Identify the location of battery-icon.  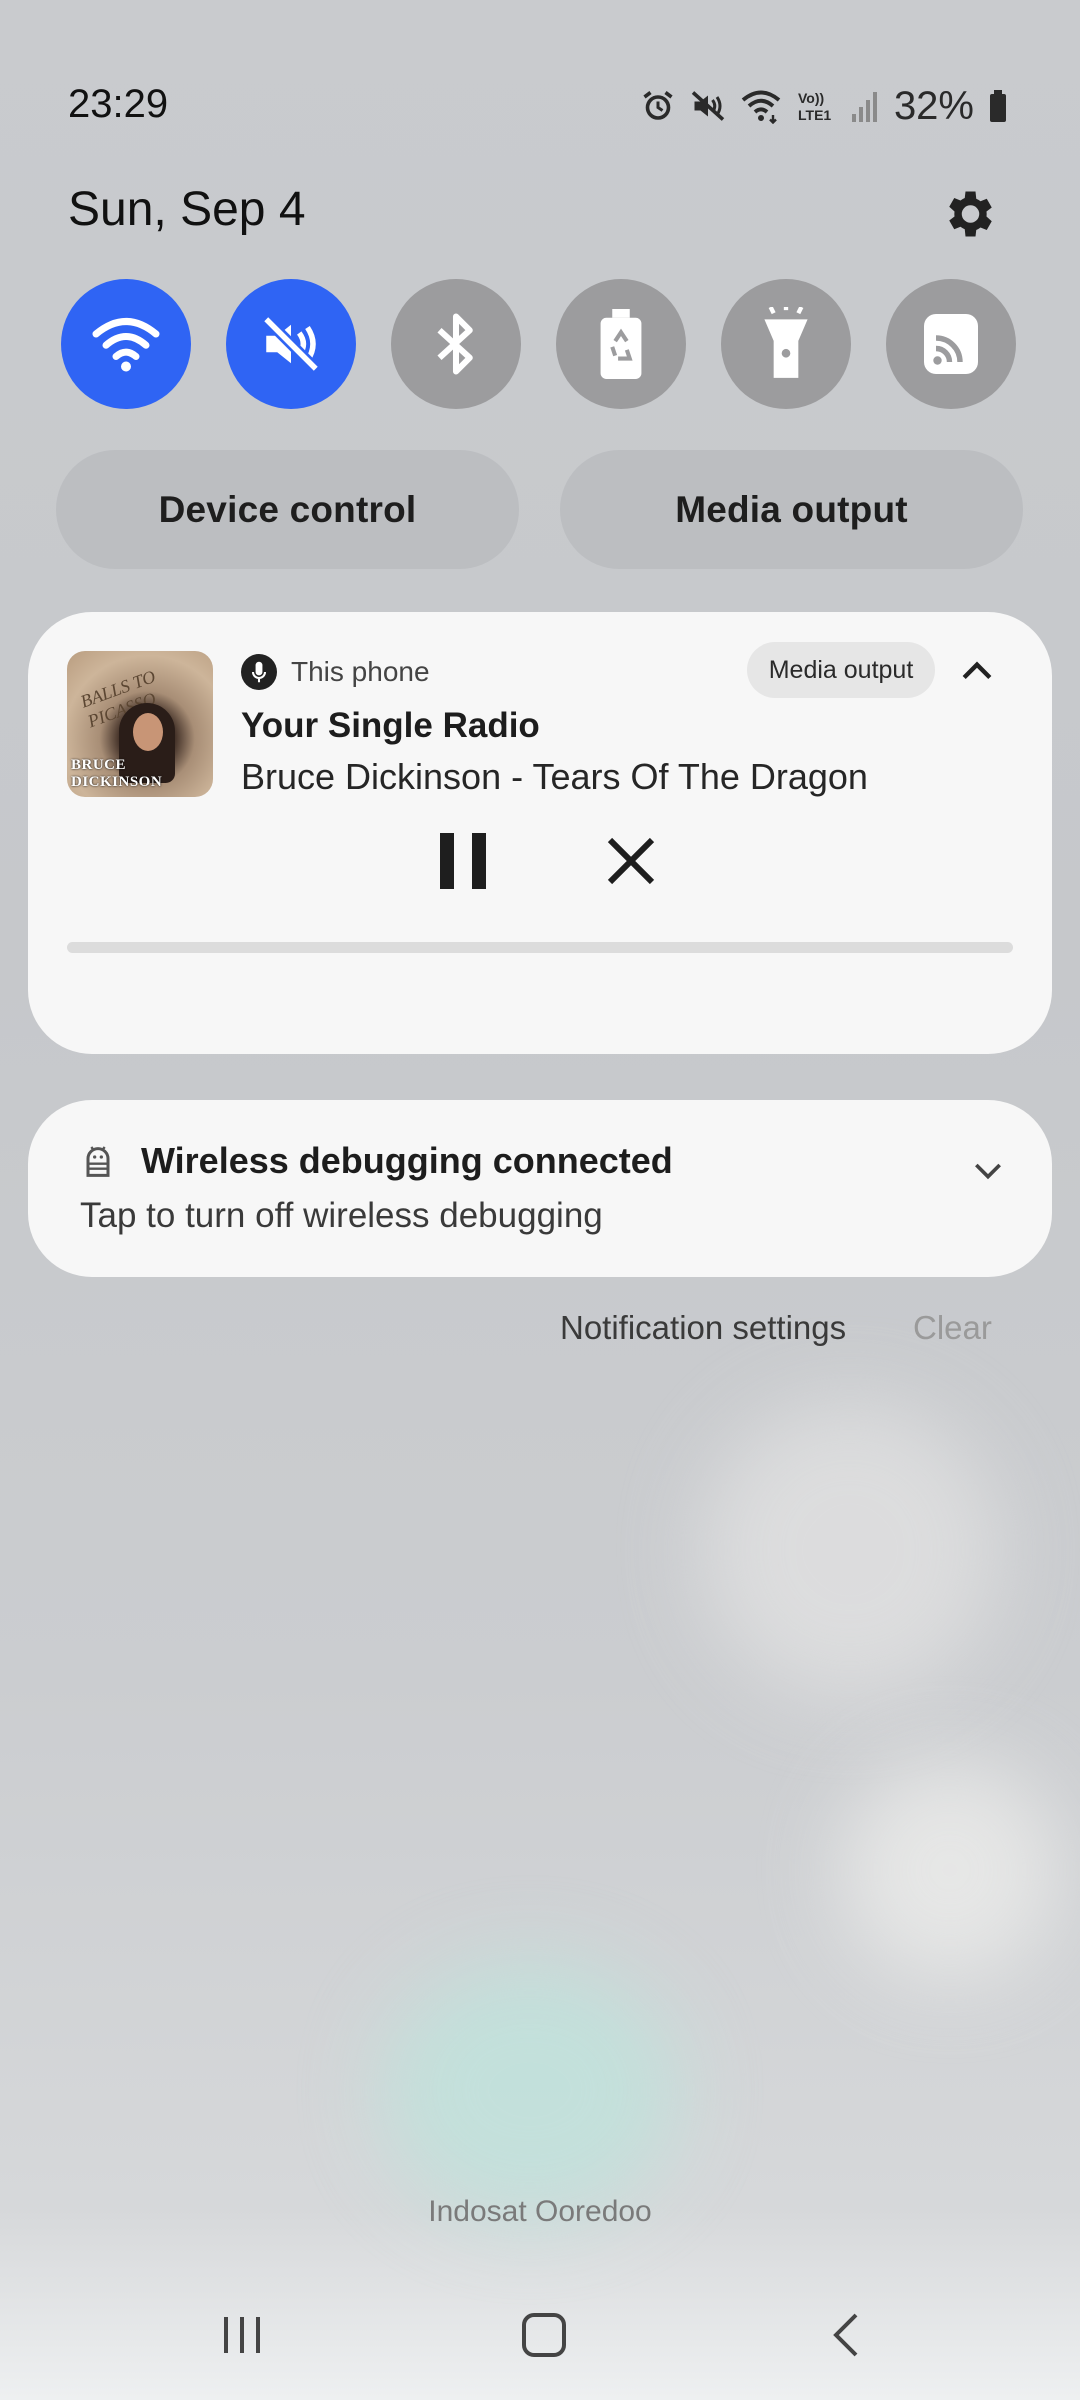
(998, 106).